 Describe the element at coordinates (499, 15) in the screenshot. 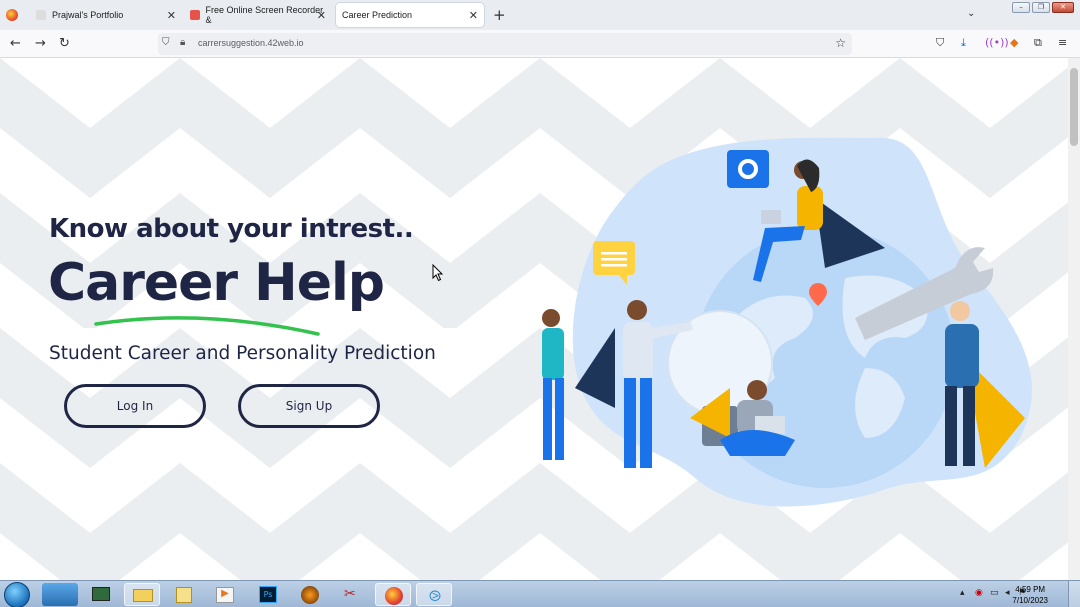

I see `new-tab-icon: +` at that location.